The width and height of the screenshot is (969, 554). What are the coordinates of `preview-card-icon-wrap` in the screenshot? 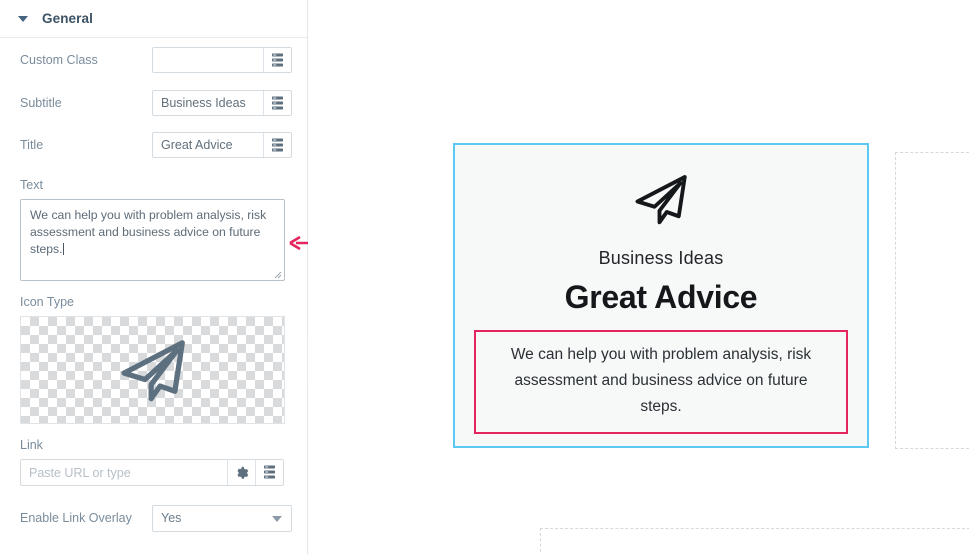 It's located at (661, 201).